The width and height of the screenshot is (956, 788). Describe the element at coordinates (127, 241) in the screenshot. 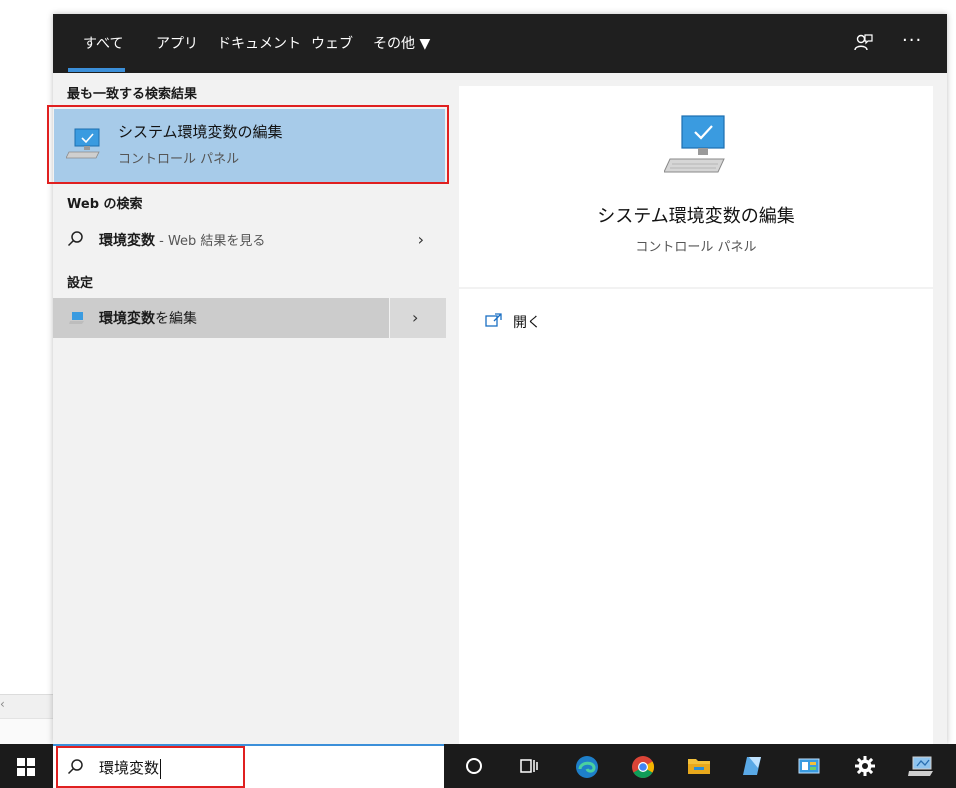

I see `web-result-query: 環境変数` at that location.